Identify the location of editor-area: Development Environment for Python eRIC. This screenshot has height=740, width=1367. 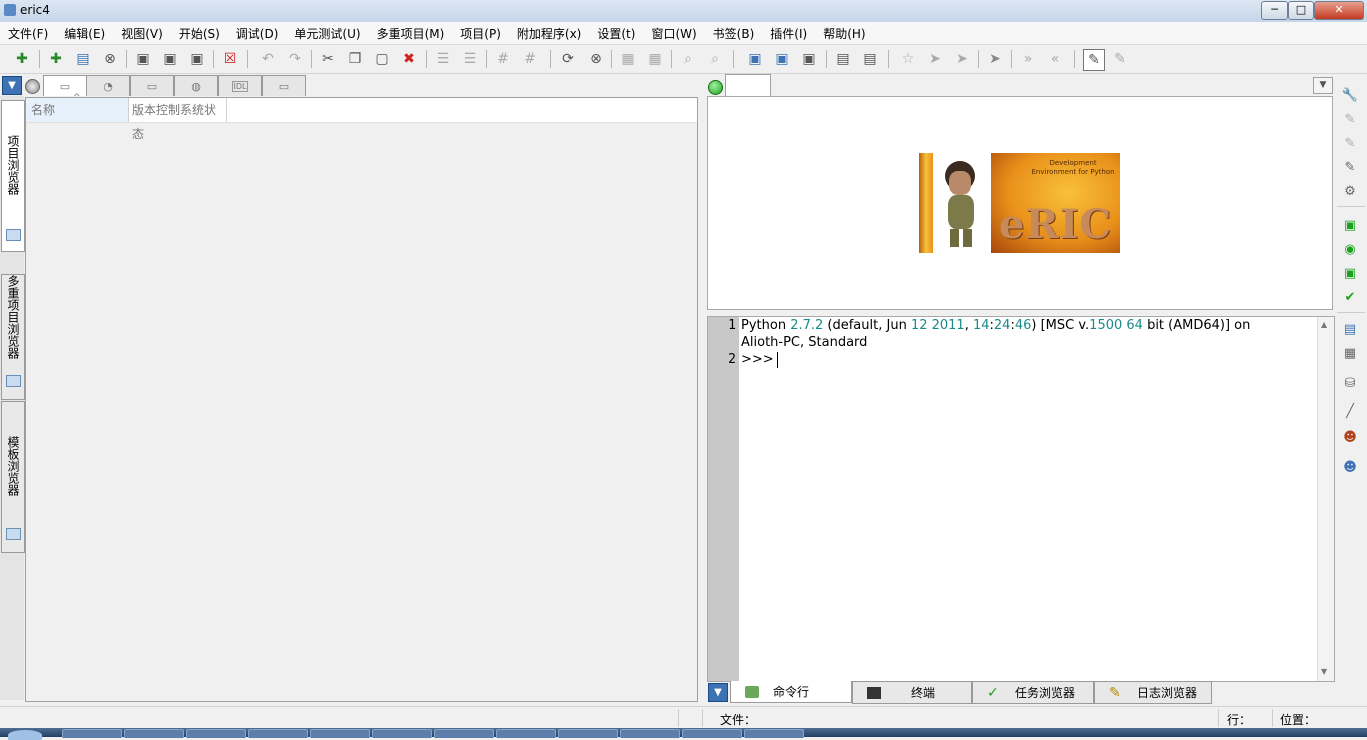
(1020, 203).